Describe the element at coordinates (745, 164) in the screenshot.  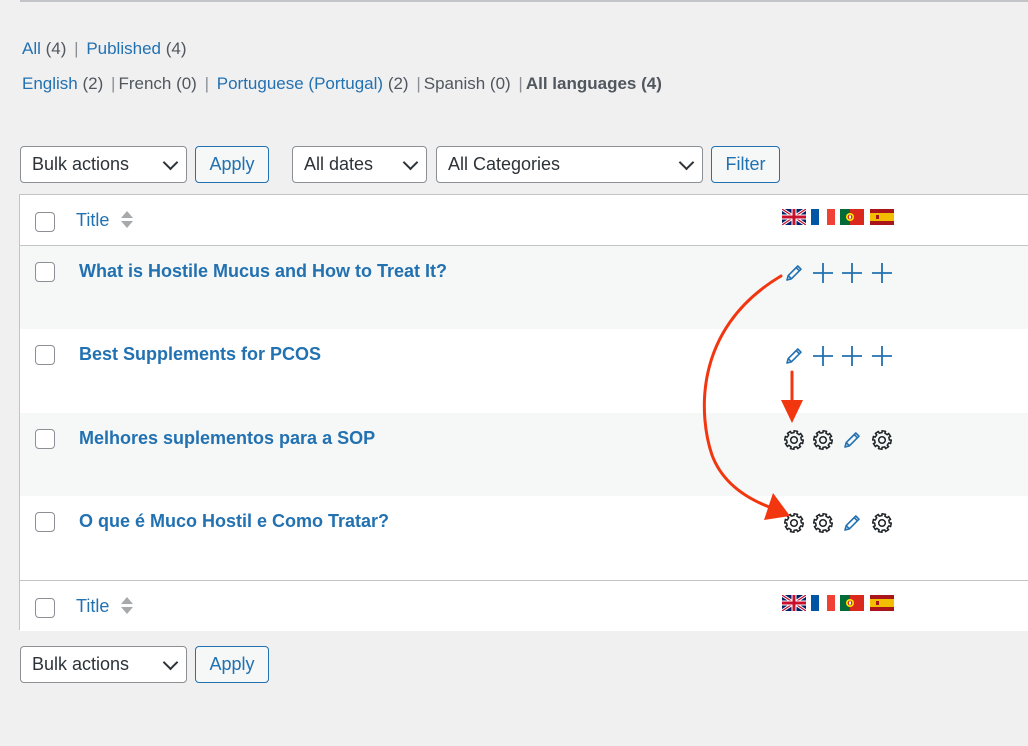
I see `filter-button: Filter` at that location.